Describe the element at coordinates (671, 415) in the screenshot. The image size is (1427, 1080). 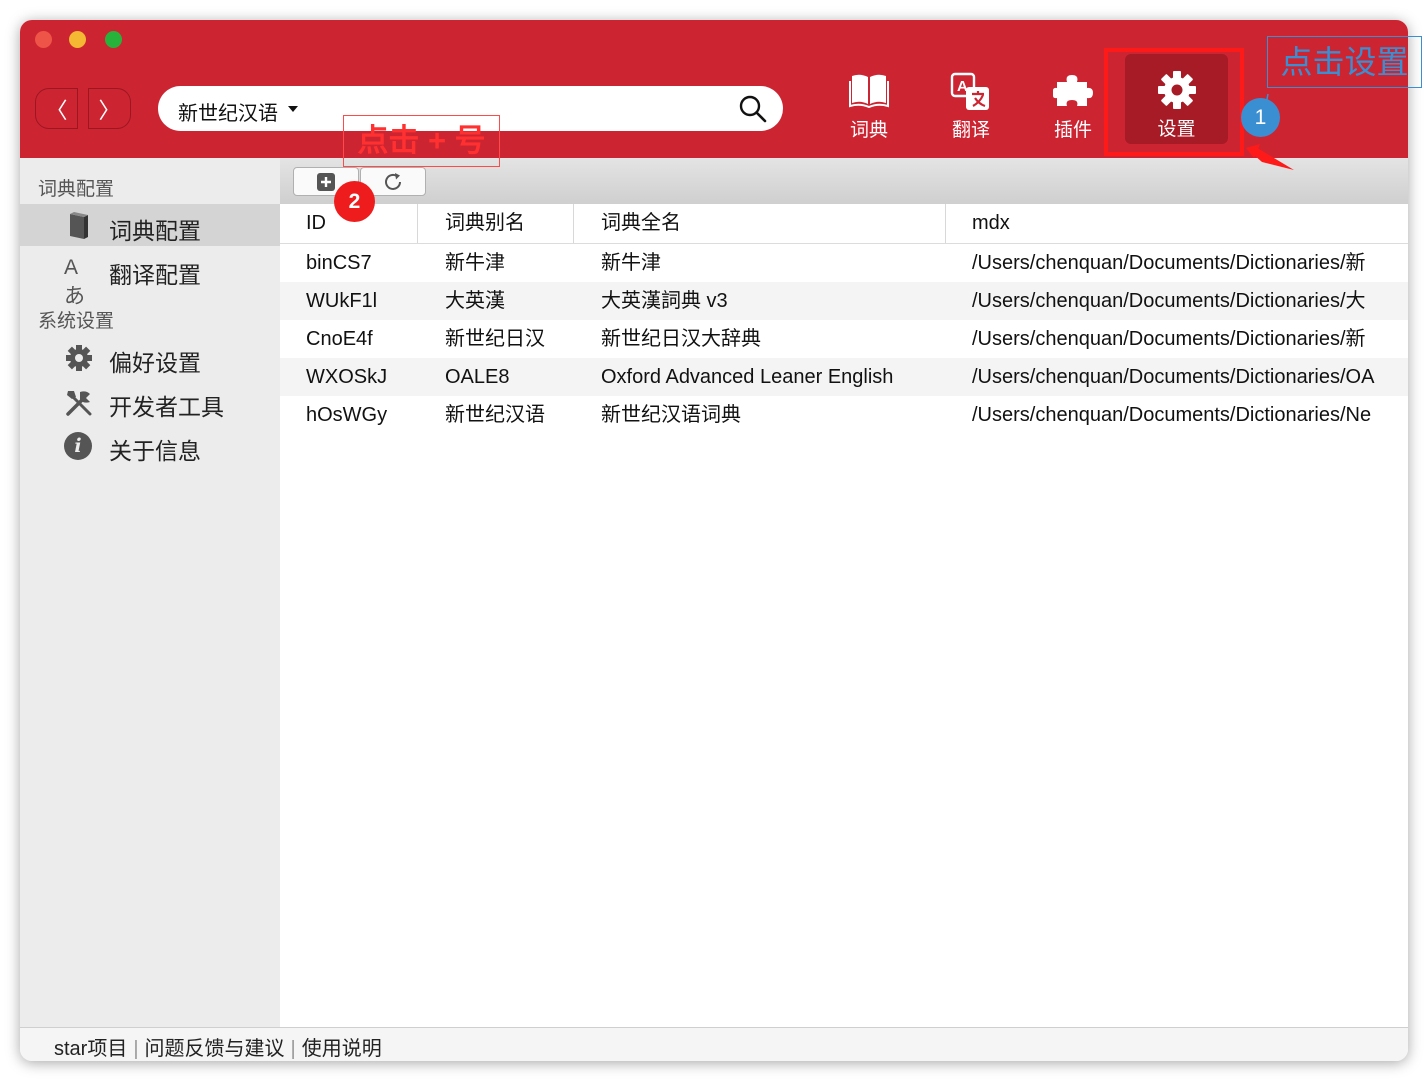
I see `cell-fullname: 新世纪汉语词典` at that location.